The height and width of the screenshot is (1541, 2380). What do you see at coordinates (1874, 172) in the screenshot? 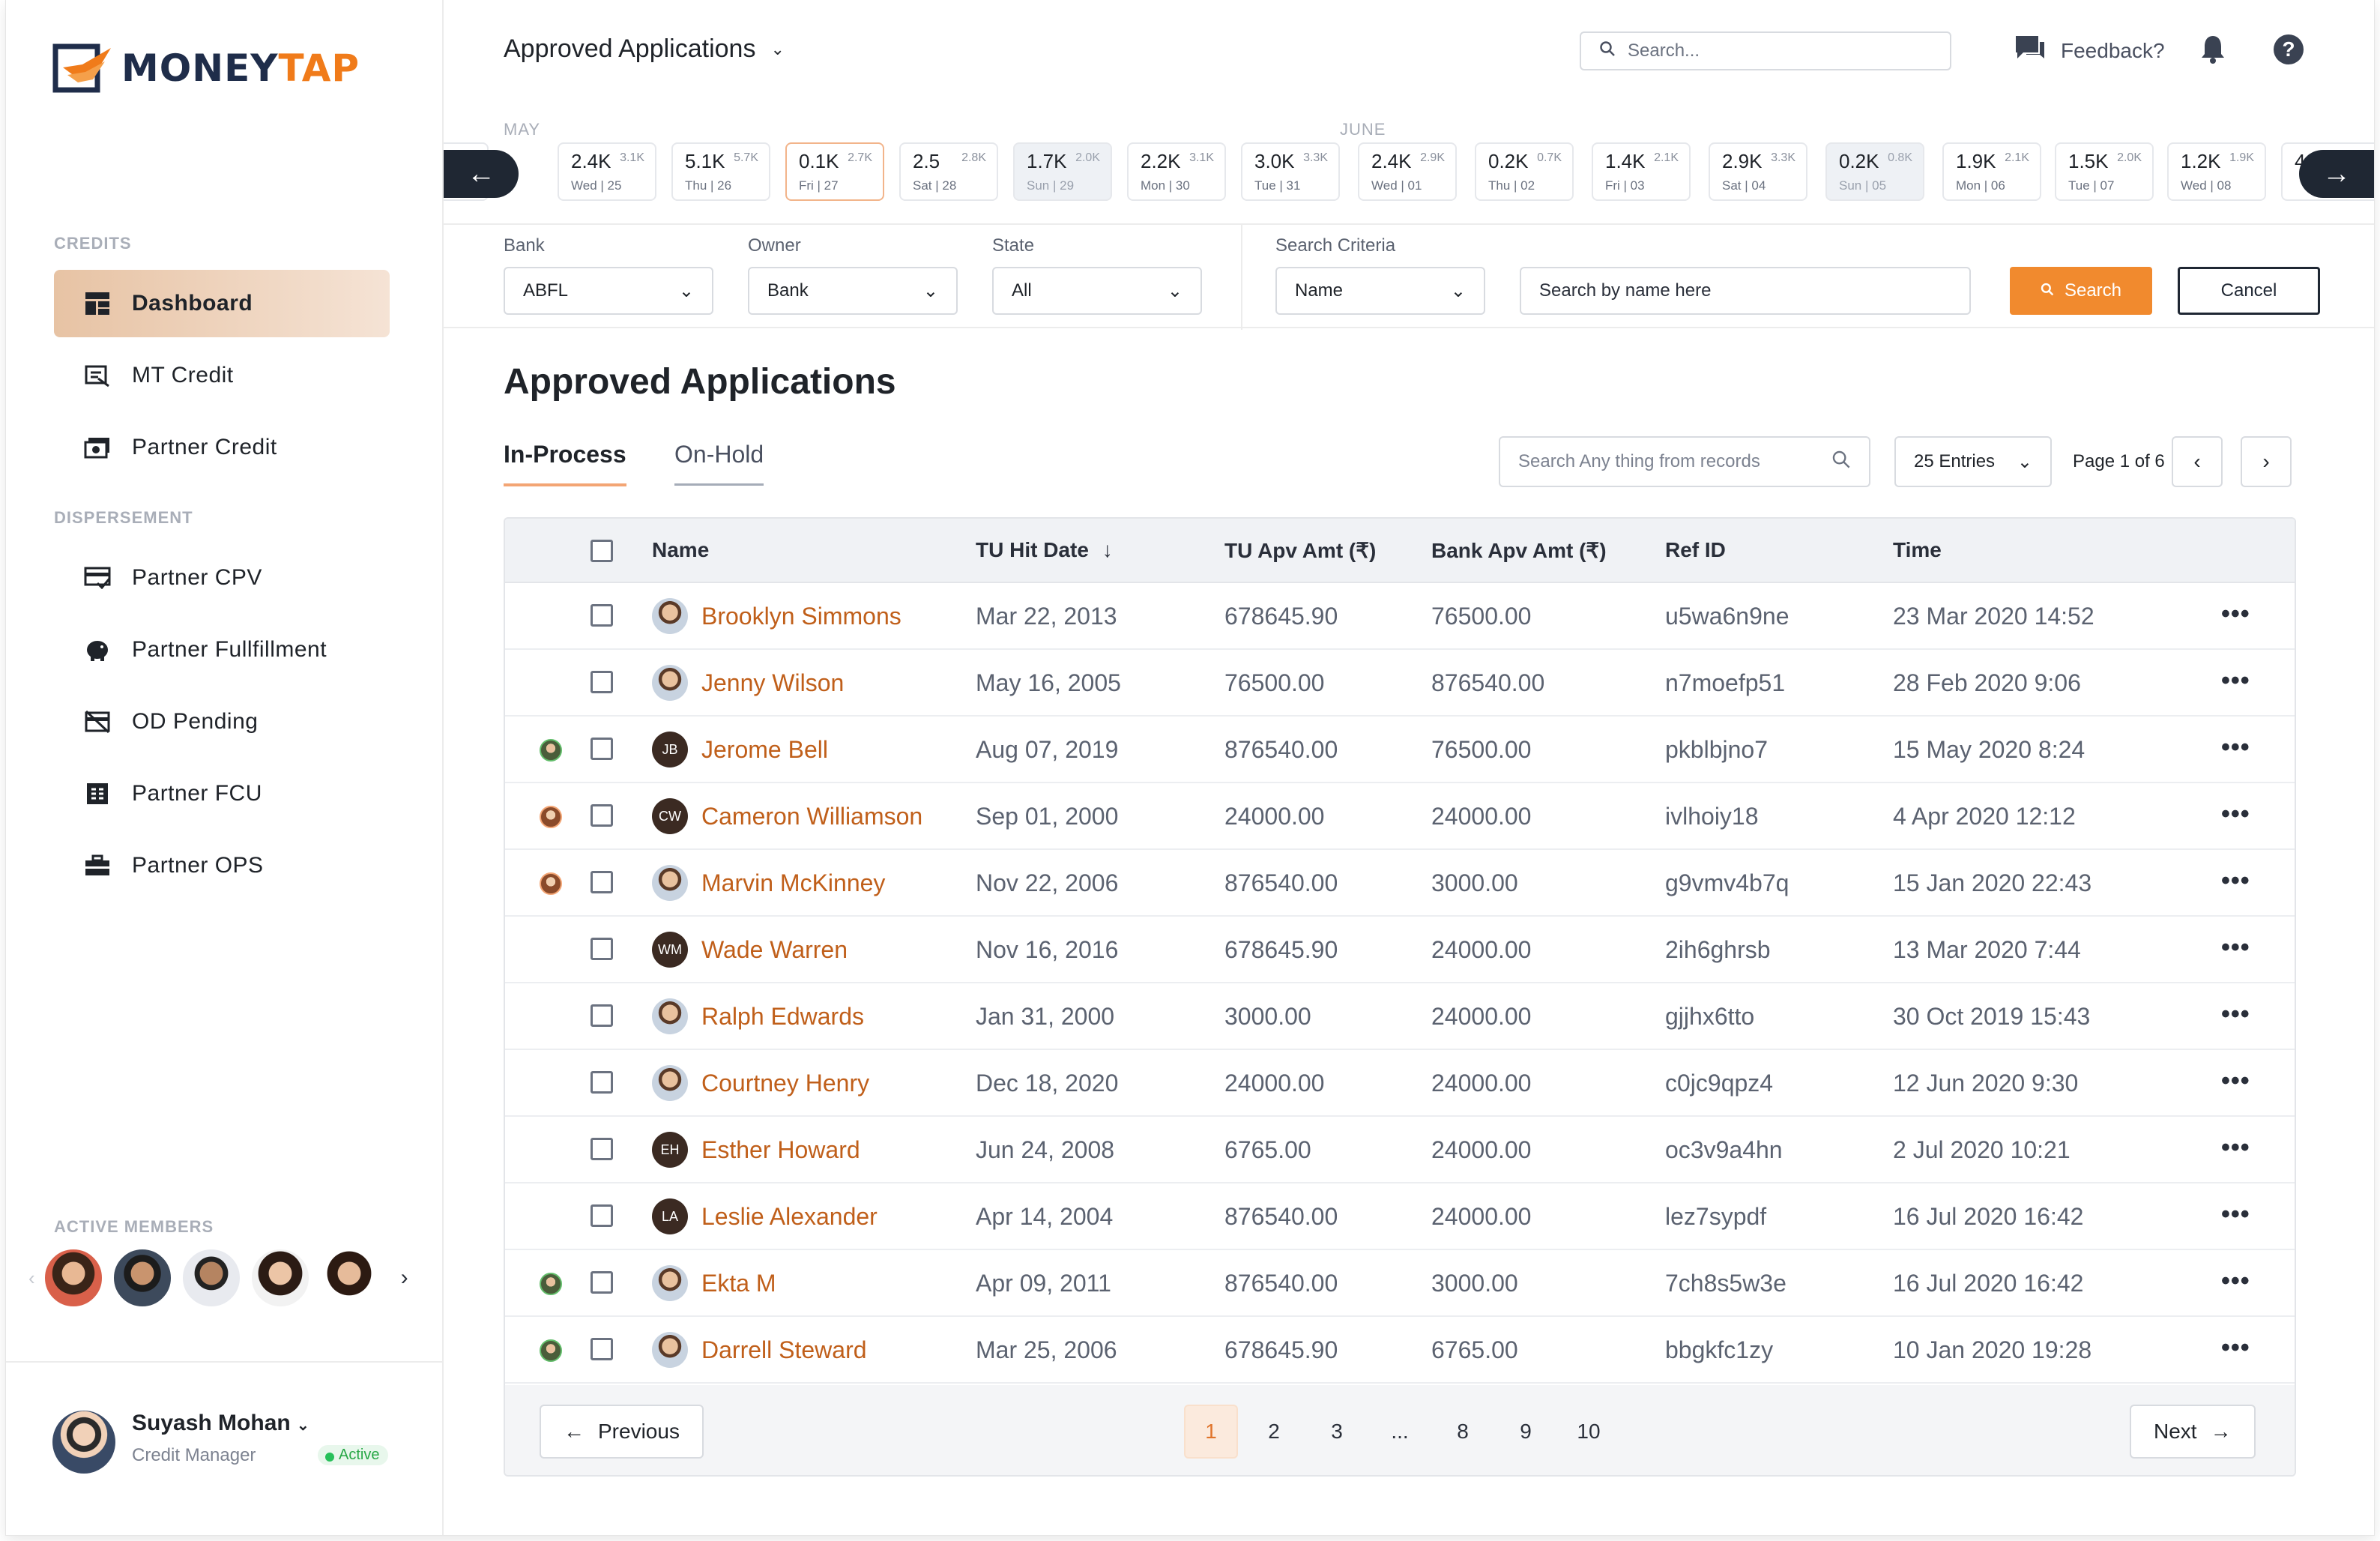
I see `day-card: 0.2K 0.8K Sun | 05` at bounding box center [1874, 172].